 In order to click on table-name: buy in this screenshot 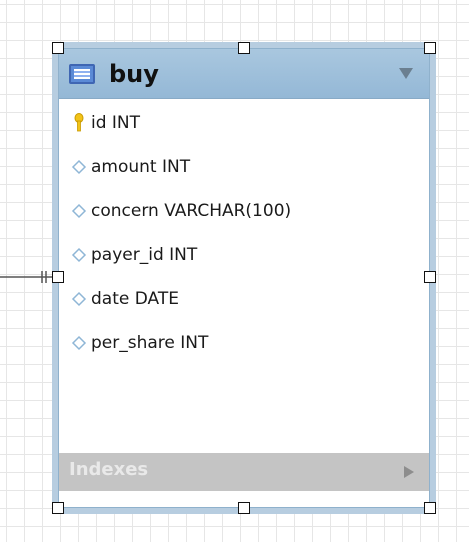, I will do `click(134, 74)`.